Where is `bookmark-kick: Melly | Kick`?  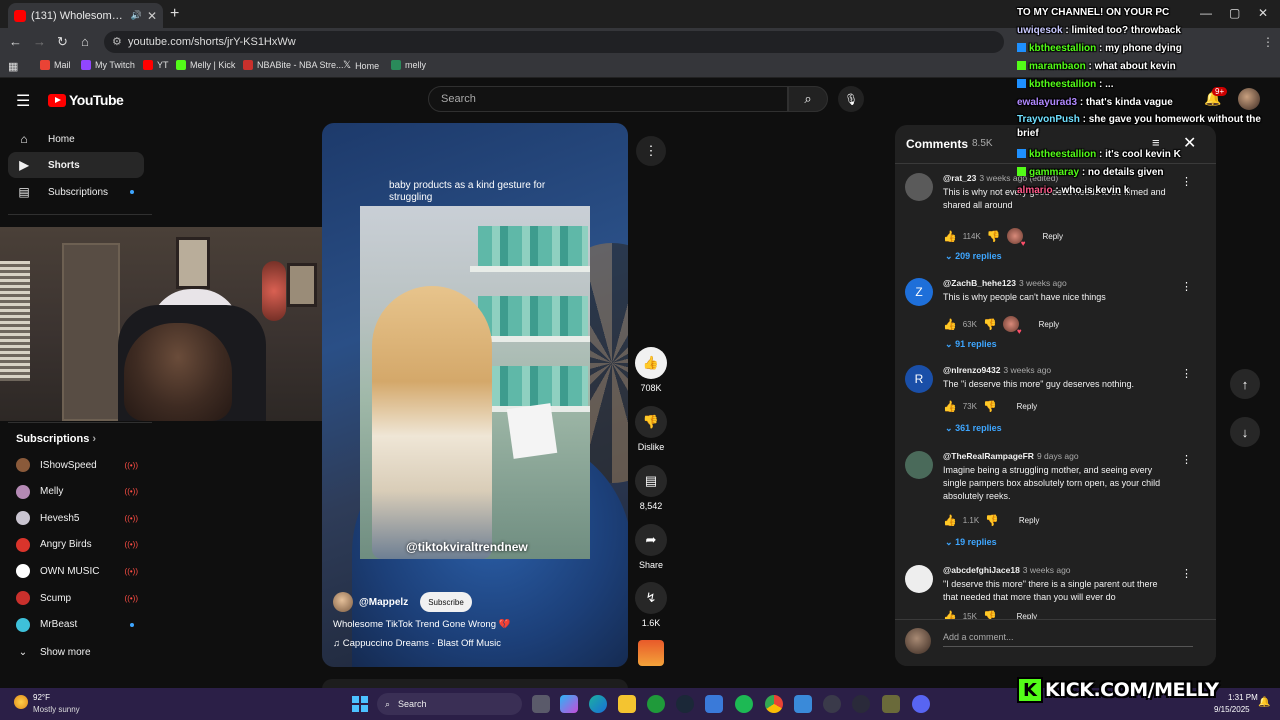
bookmark-kick: Melly | Kick is located at coordinates (205, 65).